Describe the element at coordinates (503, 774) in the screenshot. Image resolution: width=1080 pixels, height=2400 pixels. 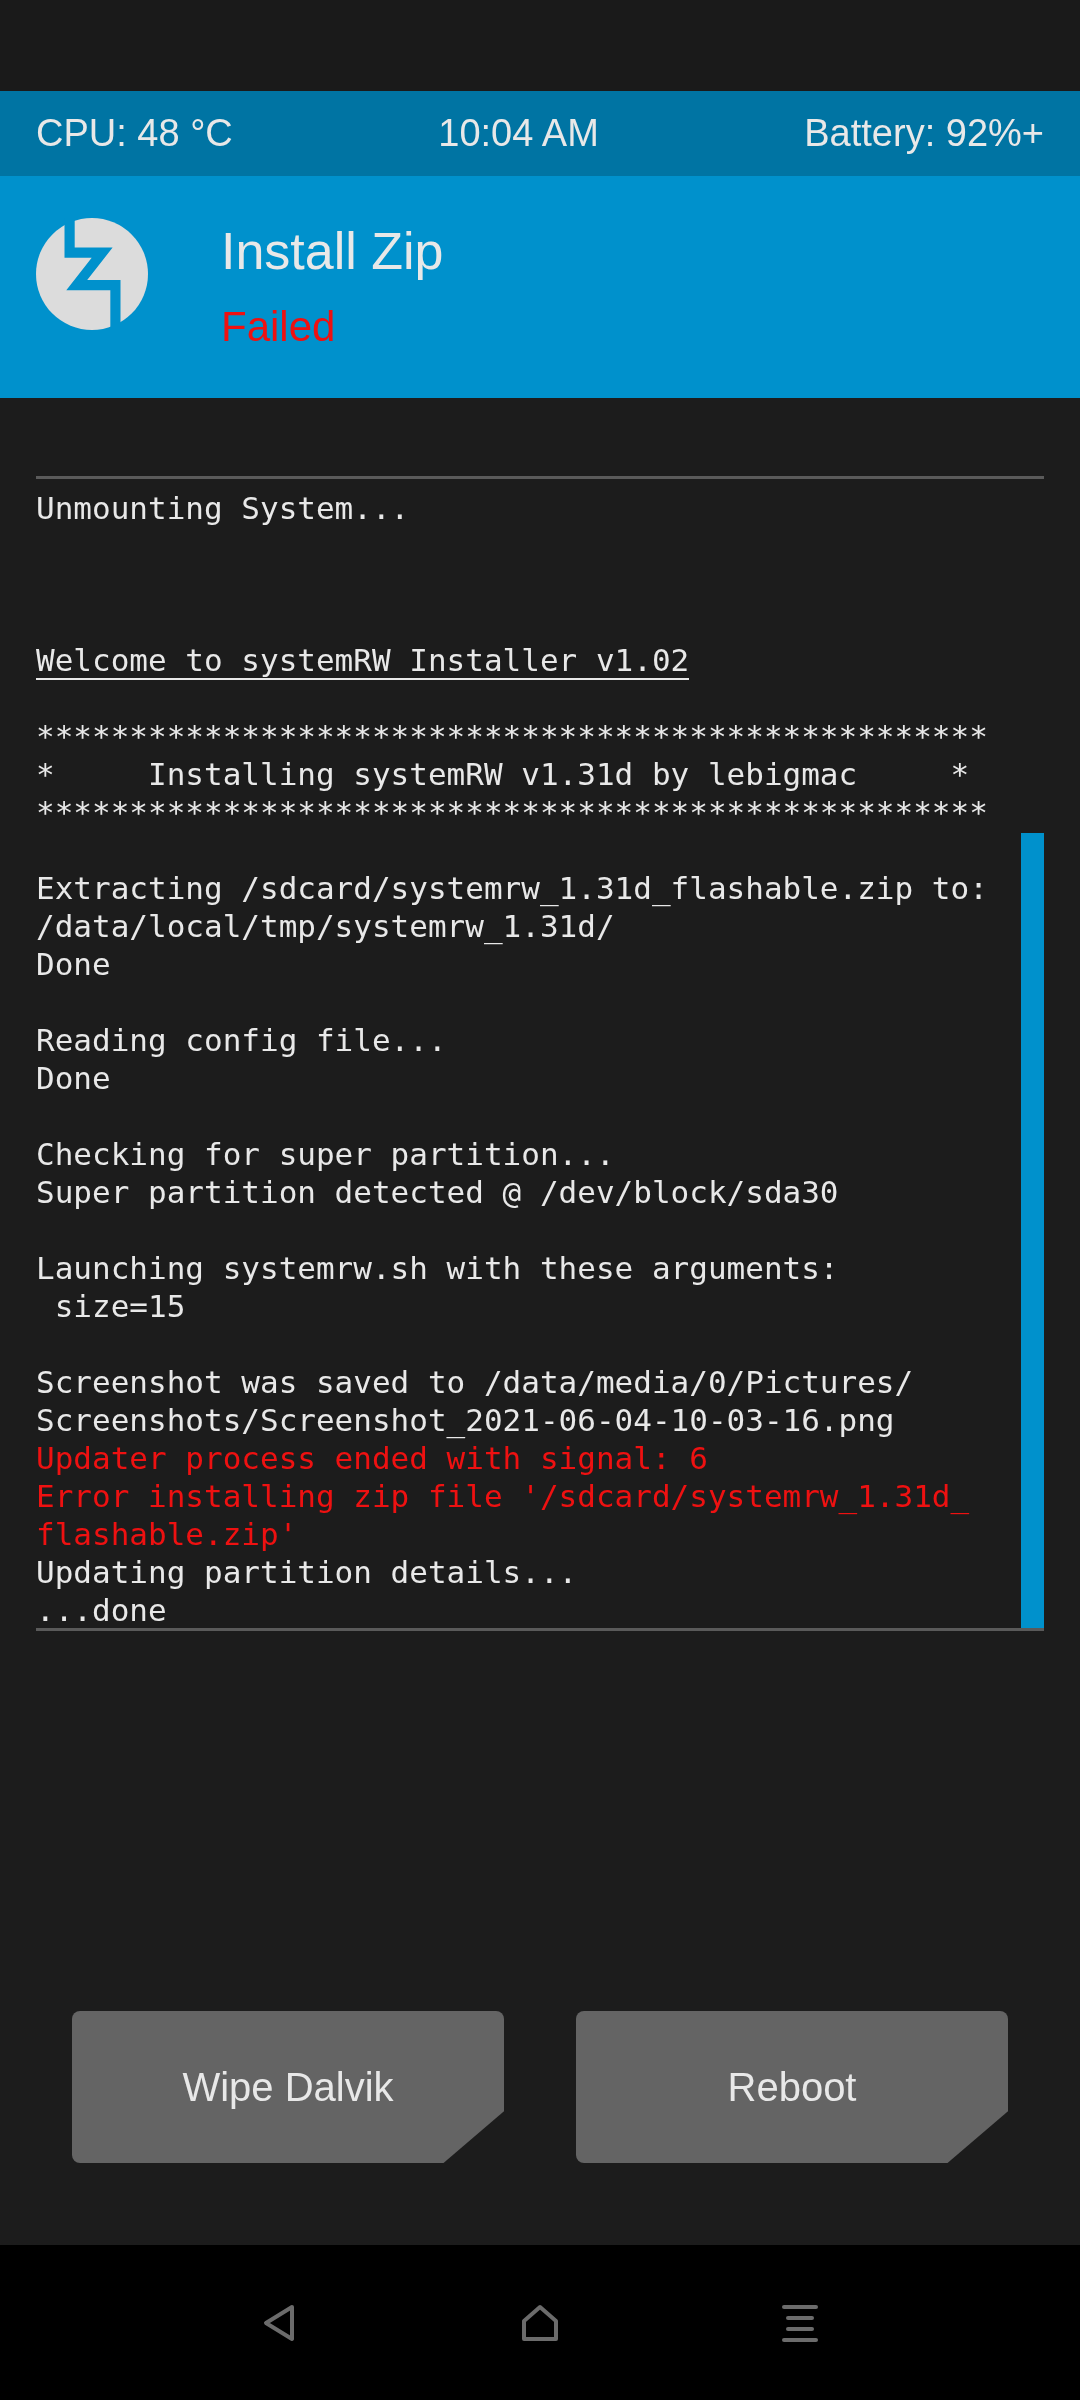
I see `log-line: * Installing systemRW v1.31d by lebigmac *` at that location.